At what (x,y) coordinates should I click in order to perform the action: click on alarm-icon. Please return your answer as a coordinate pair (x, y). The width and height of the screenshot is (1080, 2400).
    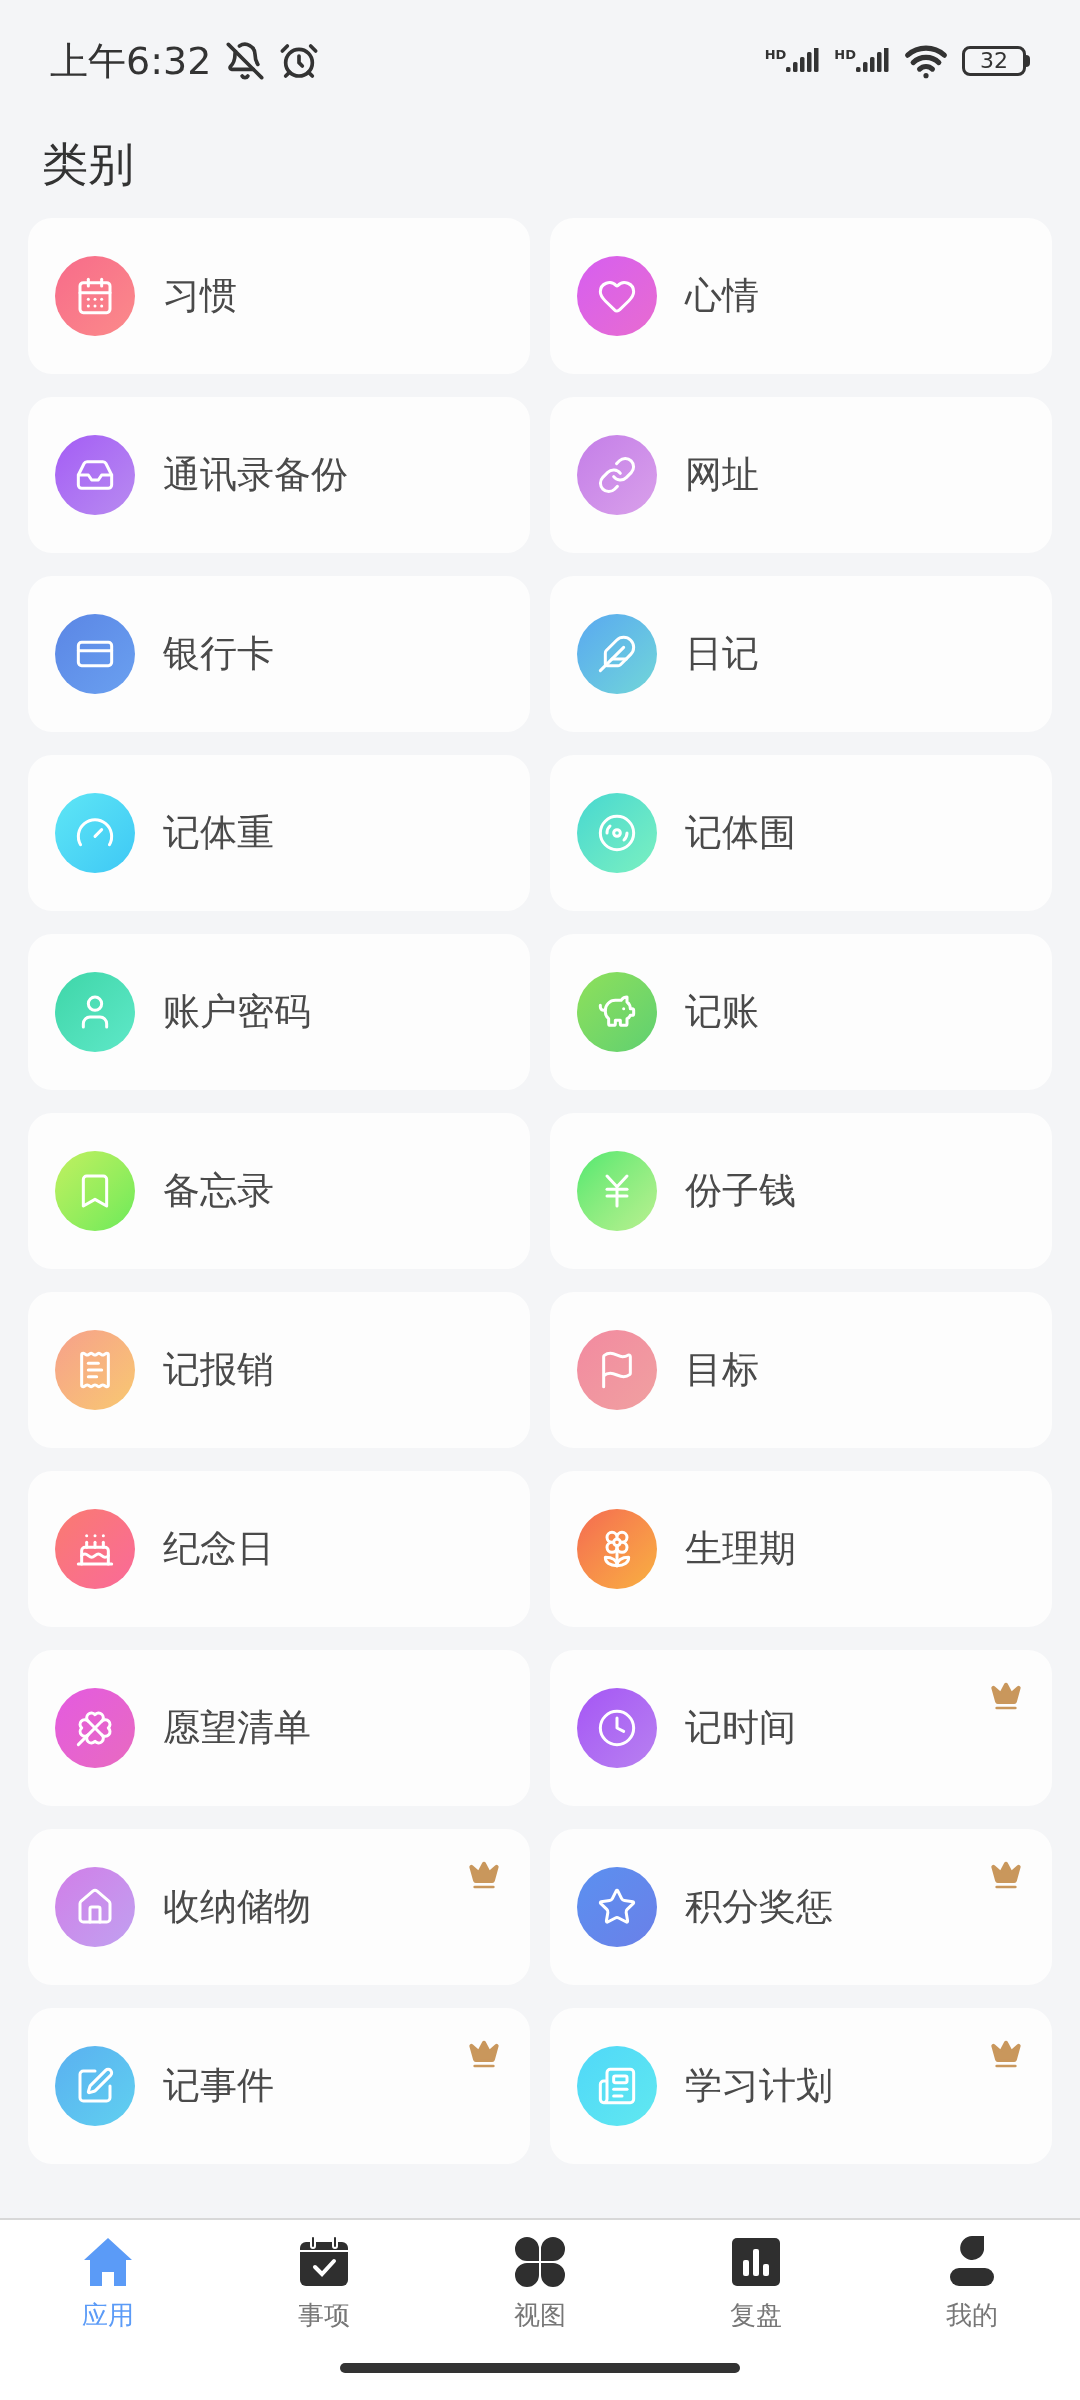
    Looking at the image, I should click on (299, 61).